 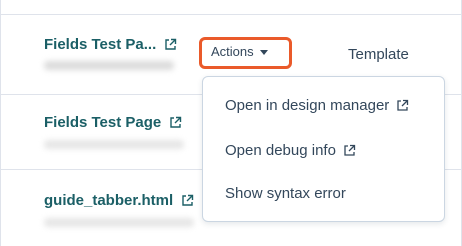 I want to click on menu-item-open-design-manager: Open in design manager, so click(x=317, y=105).